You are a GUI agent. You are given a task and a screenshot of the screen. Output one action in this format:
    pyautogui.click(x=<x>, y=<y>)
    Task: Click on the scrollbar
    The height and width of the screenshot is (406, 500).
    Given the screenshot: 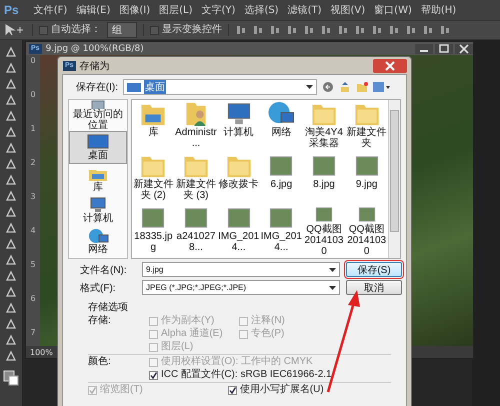 What is the action you would take?
    pyautogui.click(x=394, y=179)
    